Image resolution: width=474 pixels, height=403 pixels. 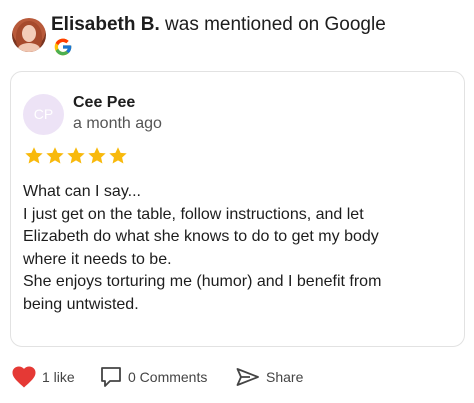 I want to click on avatar-shoulders, so click(x=29, y=47).